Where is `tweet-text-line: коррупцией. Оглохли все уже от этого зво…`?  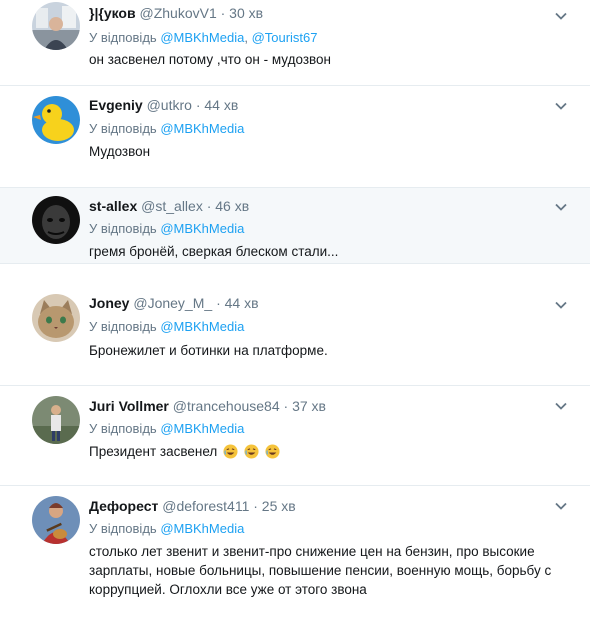 tweet-text-line: коррупцией. Оглохли все уже от этого зво… is located at coordinates (228, 589).